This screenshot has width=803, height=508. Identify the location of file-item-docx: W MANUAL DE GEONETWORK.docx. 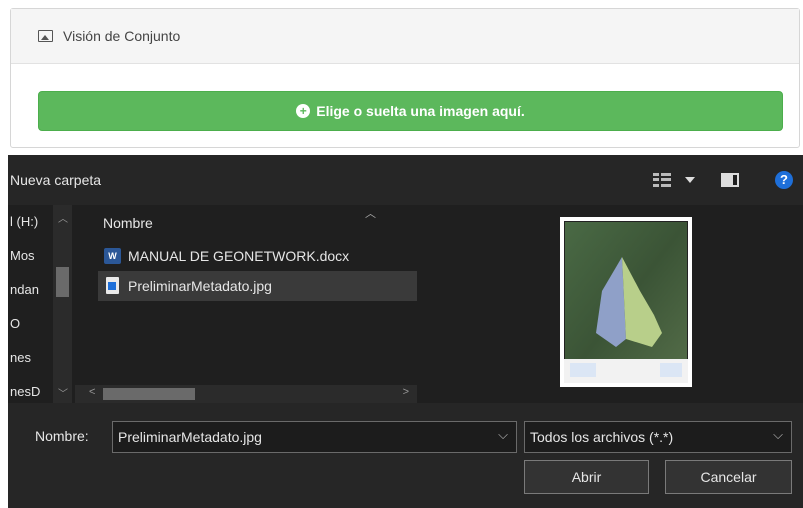
(257, 256).